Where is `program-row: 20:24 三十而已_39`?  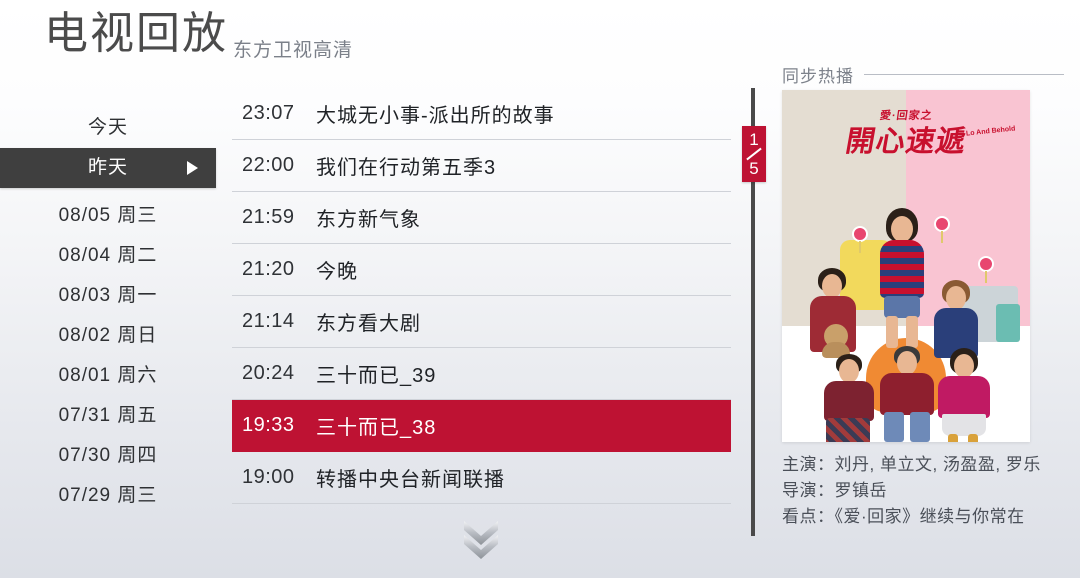 program-row: 20:24 三十而已_39 is located at coordinates (481, 374).